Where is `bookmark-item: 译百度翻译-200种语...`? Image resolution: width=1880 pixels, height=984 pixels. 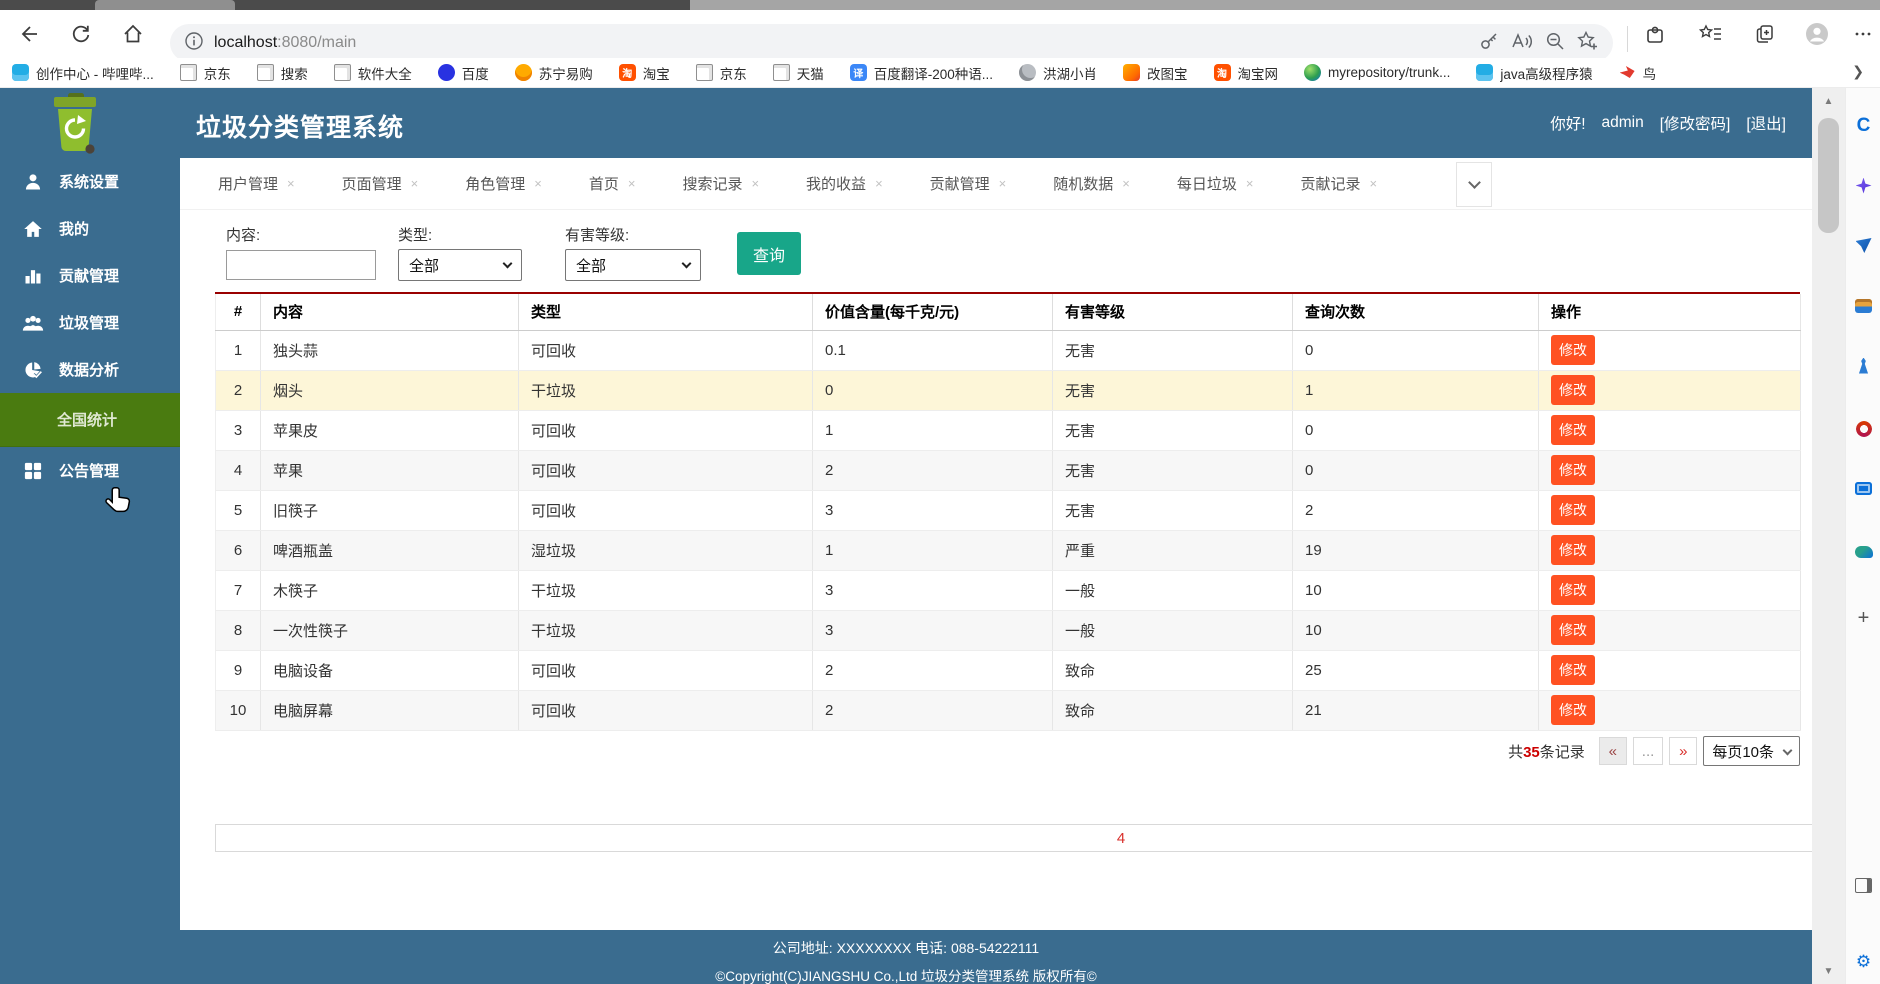
bookmark-item: 译百度翻译-200种语... is located at coordinates (921, 73).